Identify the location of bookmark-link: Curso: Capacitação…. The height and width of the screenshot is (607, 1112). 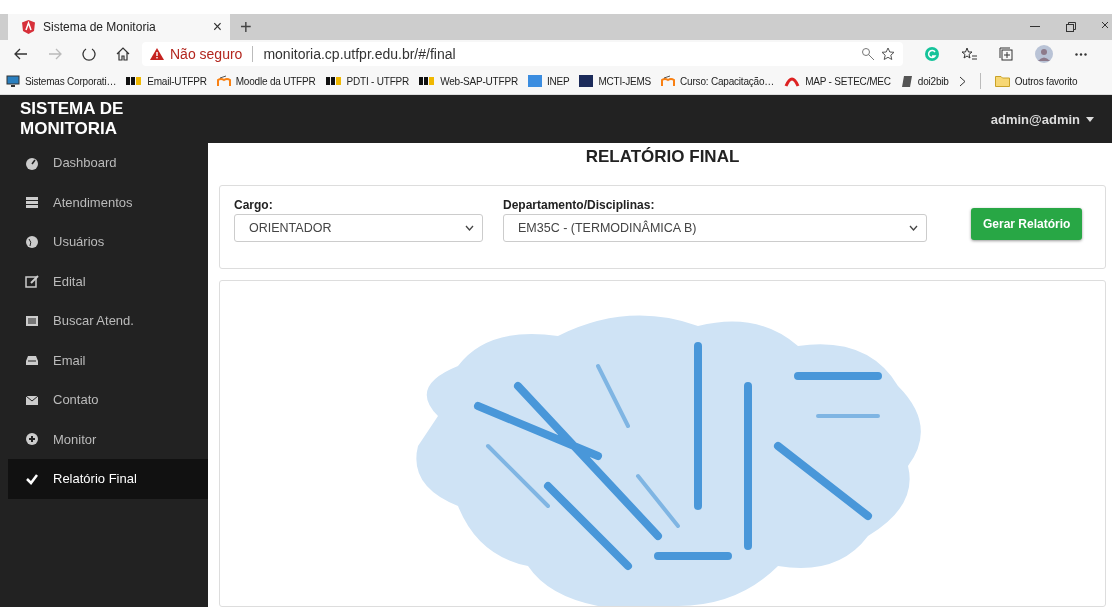
(727, 81).